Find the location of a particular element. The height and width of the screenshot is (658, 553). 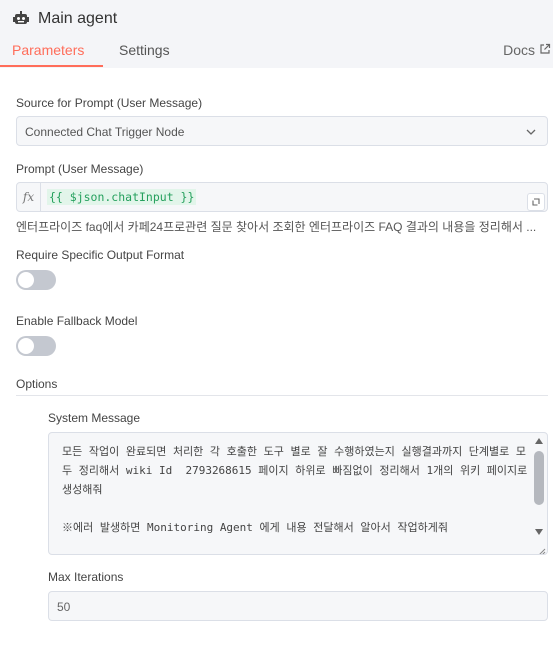

chevron-down-icon is located at coordinates (531, 132).